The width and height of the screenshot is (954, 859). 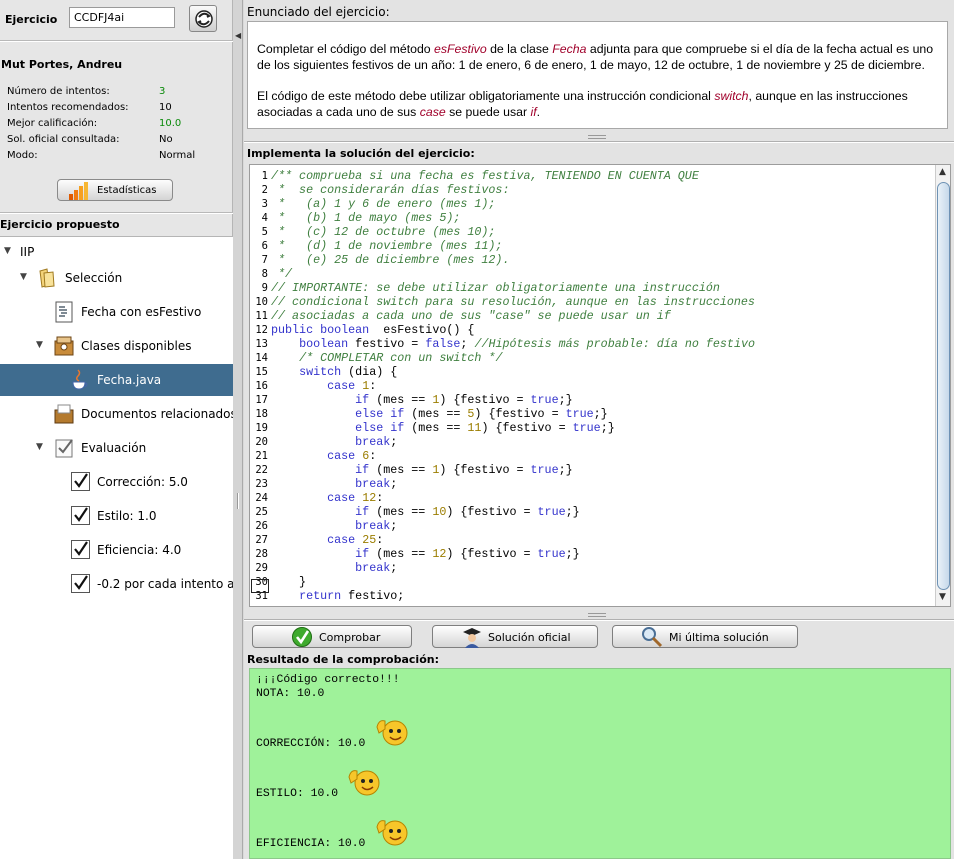 What do you see at coordinates (942, 172) in the screenshot?
I see `scroll-up-arrow-icon: ▲` at bounding box center [942, 172].